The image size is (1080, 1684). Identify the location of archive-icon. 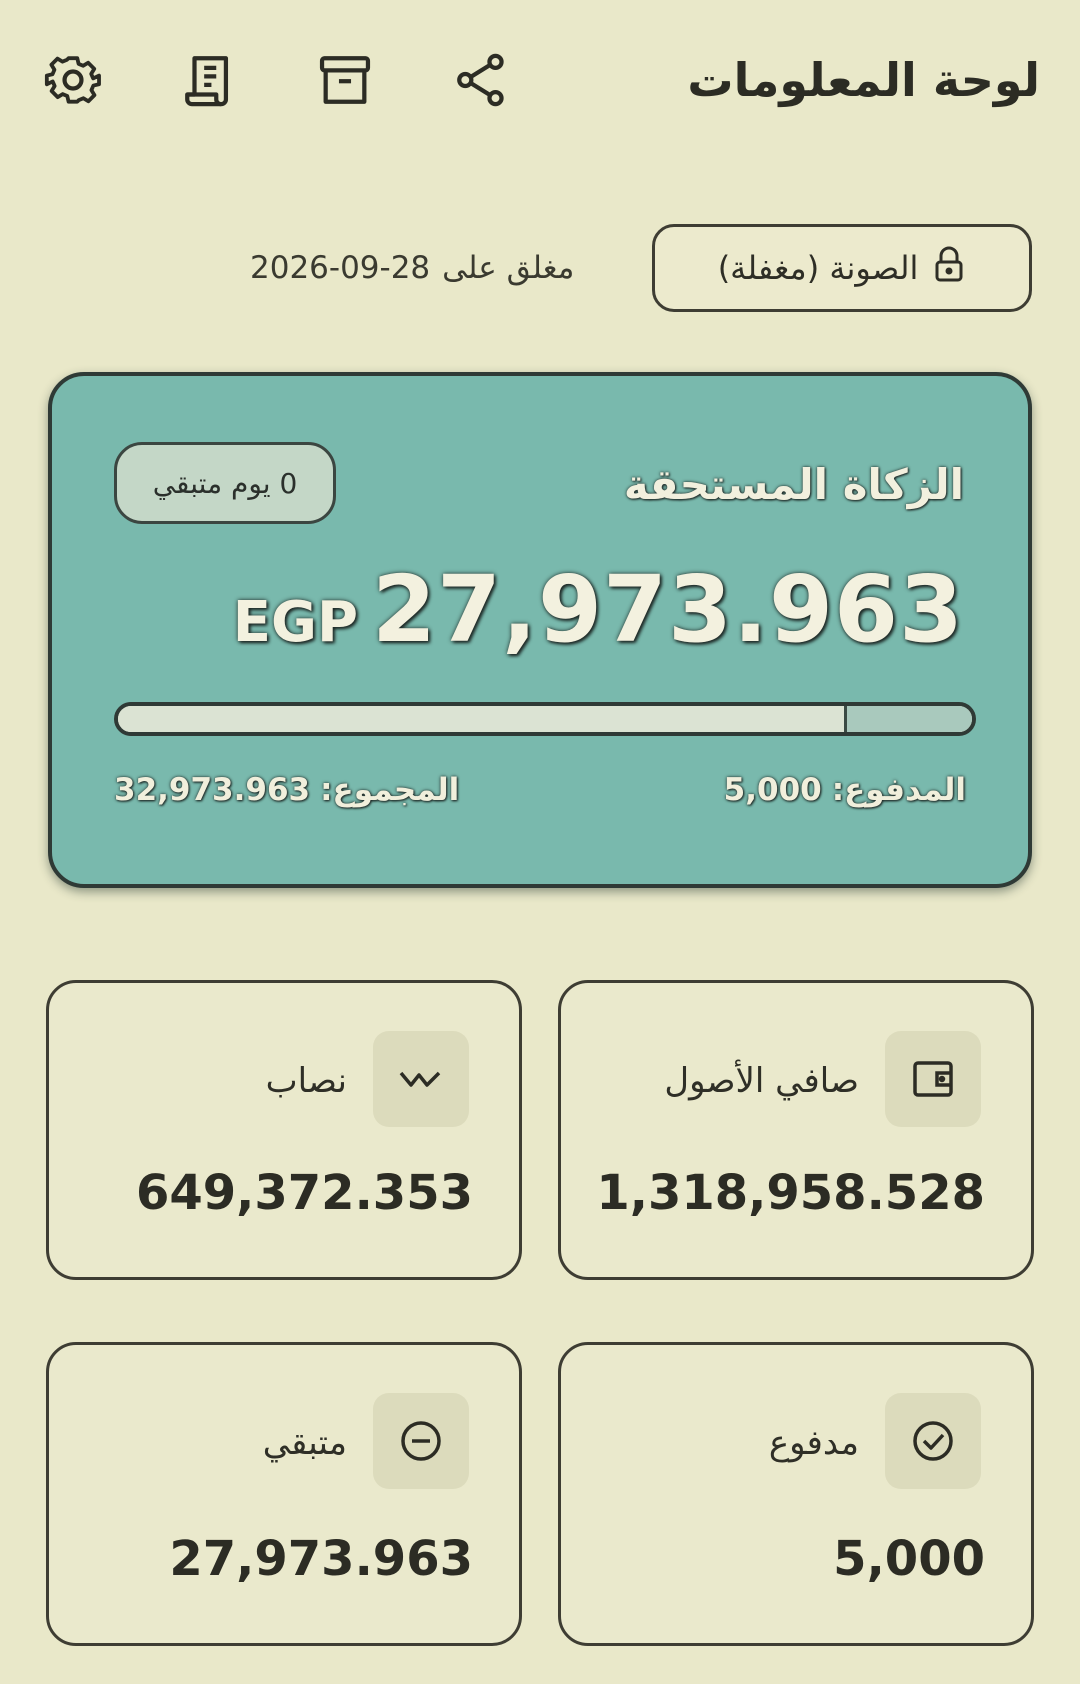
(345, 80).